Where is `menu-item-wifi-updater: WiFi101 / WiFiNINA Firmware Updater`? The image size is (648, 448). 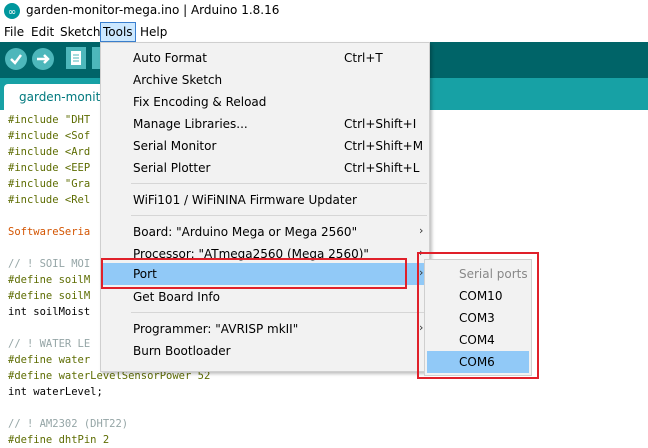 menu-item-wifi-updater: WiFi101 / WiFiNINA Firmware Updater is located at coordinates (265, 200).